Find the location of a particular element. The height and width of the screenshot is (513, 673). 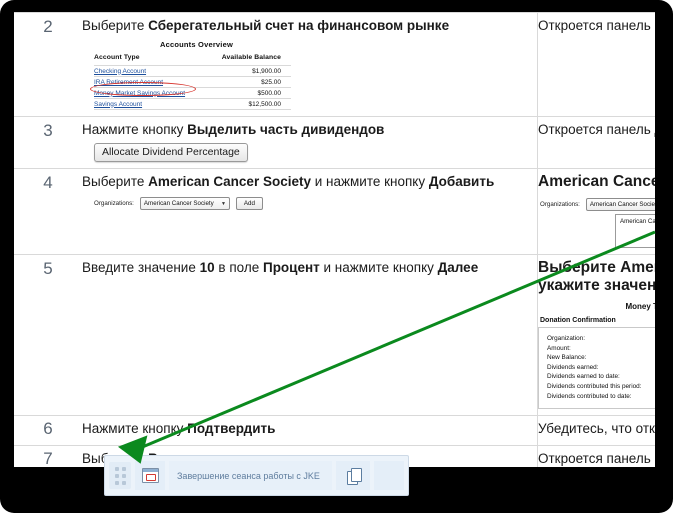

table-row: Savings Account $12,500.00 is located at coordinates (192, 104).